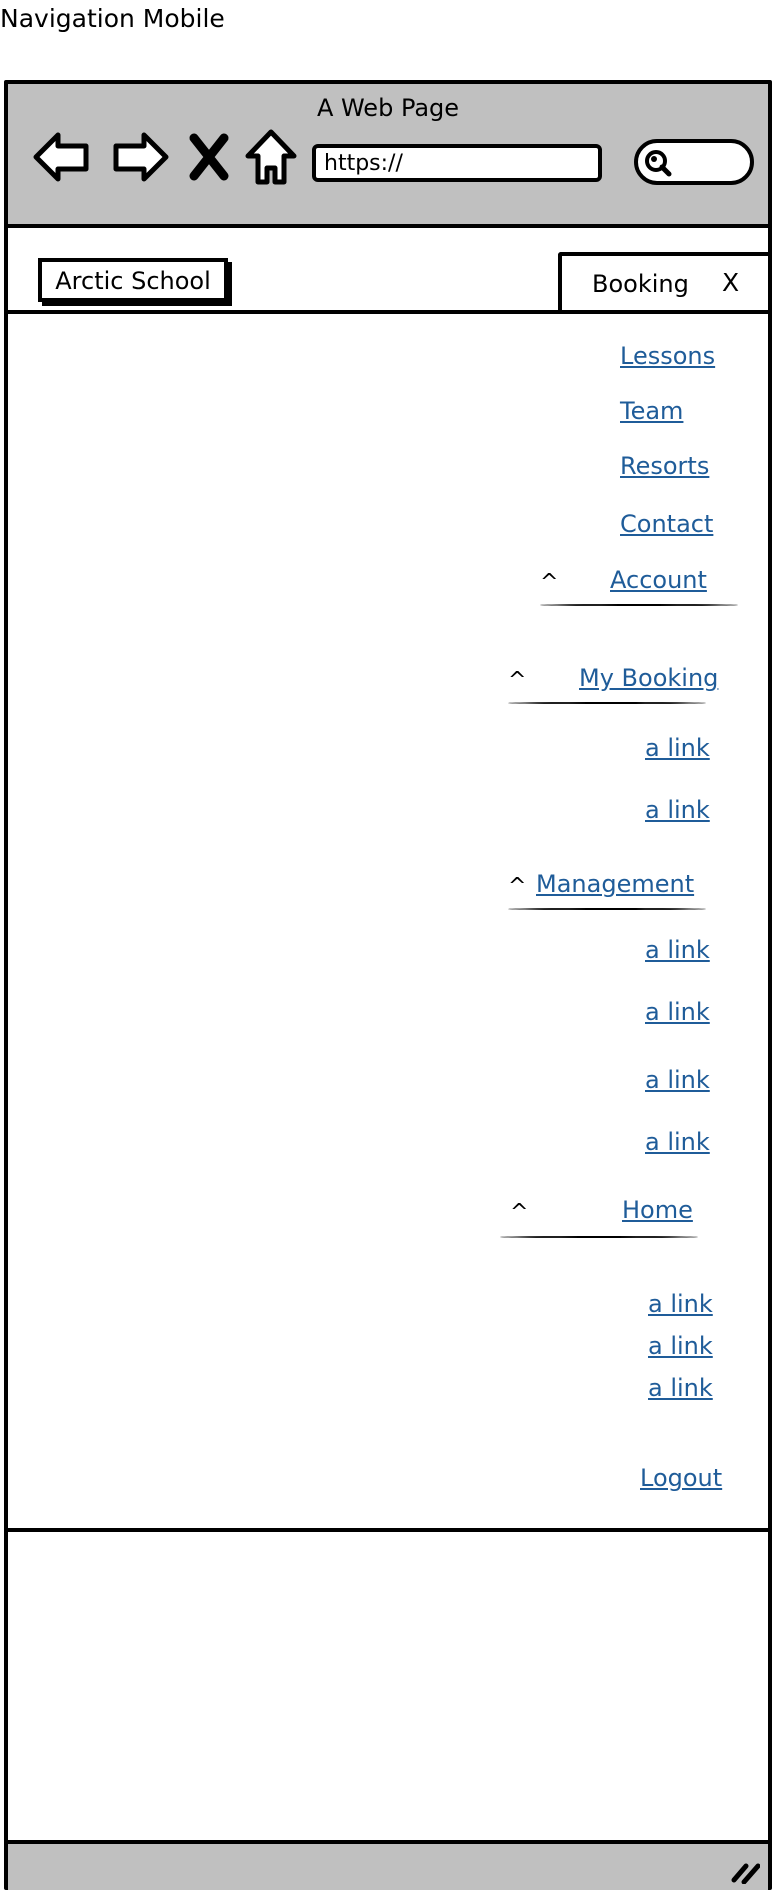 This screenshot has width=778, height=1896. I want to click on menu-link-management: Management, so click(615, 884).